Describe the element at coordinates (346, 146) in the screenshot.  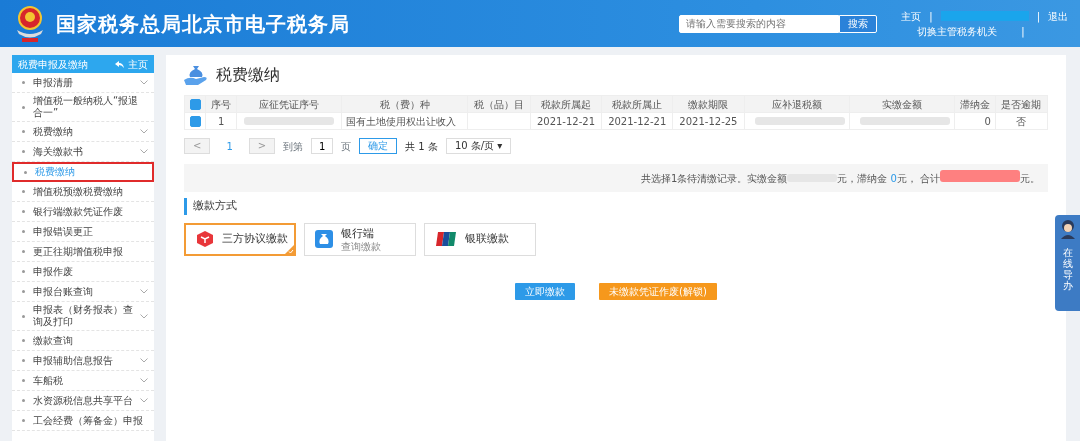
I see `page-unit: 页` at that location.